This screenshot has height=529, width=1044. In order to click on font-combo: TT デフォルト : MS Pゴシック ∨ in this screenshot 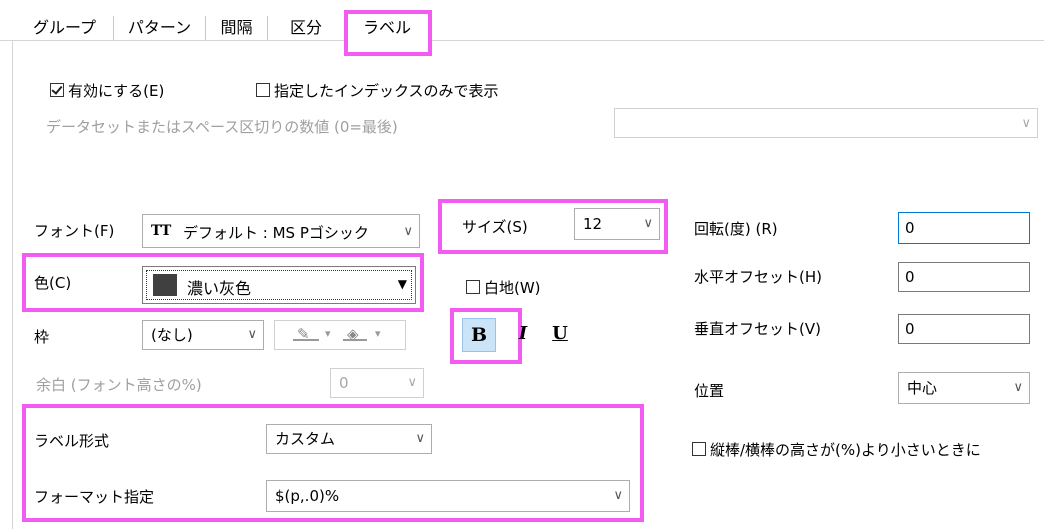, I will do `click(281, 231)`.